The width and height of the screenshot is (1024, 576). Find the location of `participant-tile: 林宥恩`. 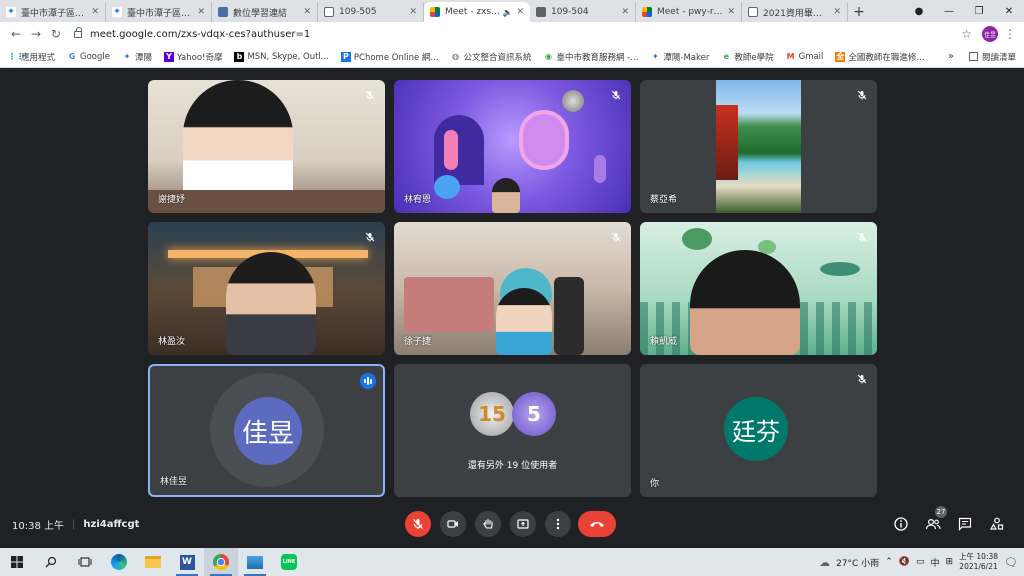

participant-tile: 林宥恩 is located at coordinates (512, 146).